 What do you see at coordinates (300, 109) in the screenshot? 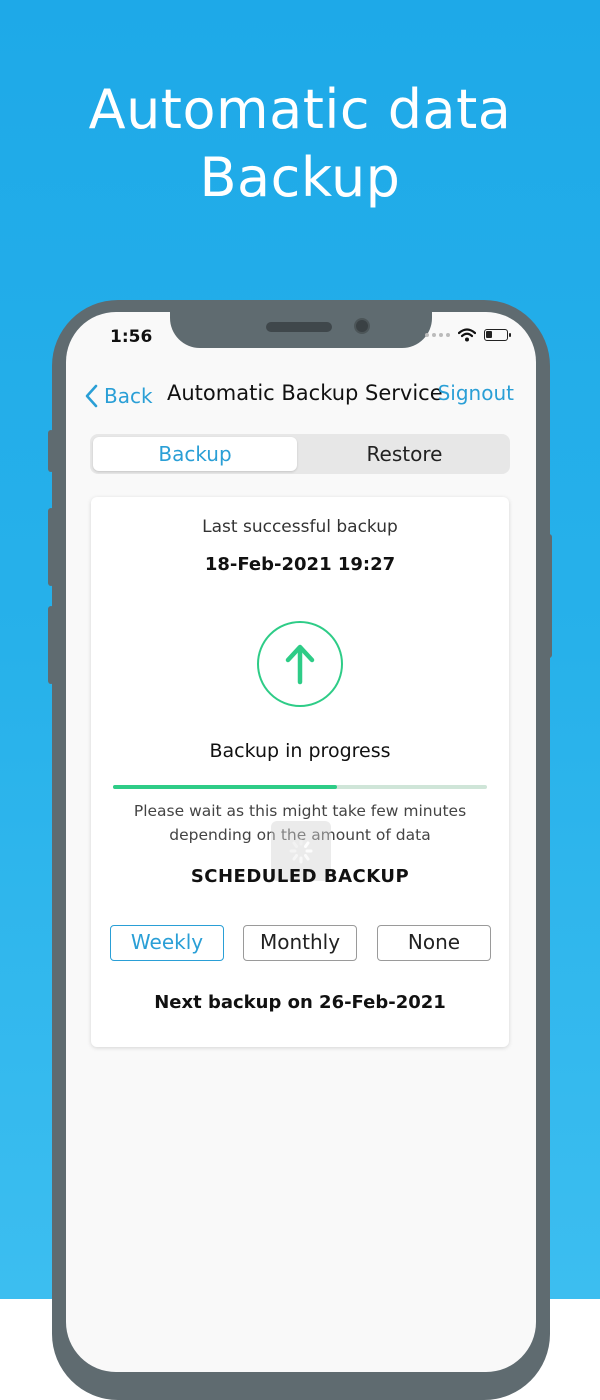
I see `headline-line-1: Automatic data` at bounding box center [300, 109].